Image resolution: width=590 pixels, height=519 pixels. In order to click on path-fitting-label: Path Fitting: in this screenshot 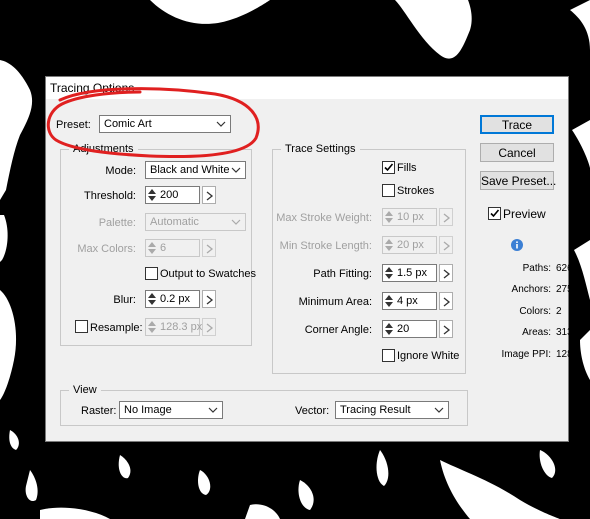, I will do `click(342, 274)`.